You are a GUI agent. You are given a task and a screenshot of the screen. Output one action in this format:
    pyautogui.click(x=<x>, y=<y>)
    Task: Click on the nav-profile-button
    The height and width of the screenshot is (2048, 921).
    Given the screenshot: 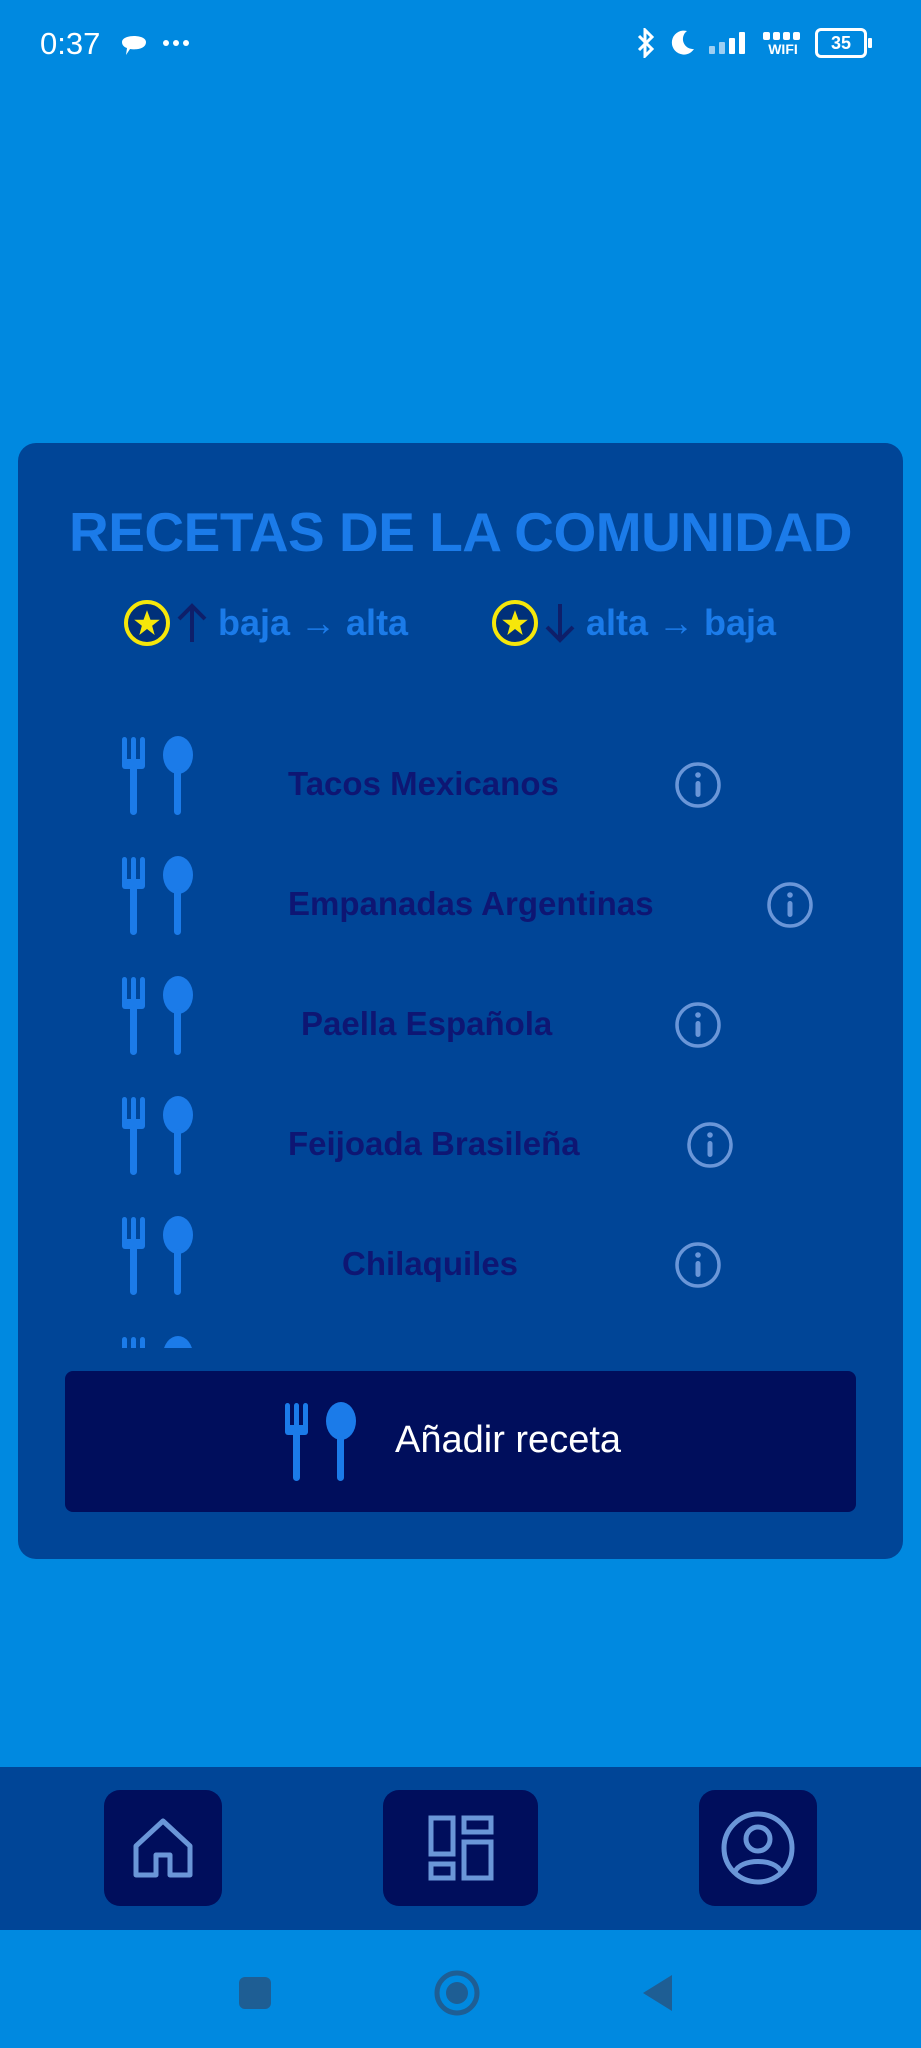 What is the action you would take?
    pyautogui.click(x=758, y=1848)
    